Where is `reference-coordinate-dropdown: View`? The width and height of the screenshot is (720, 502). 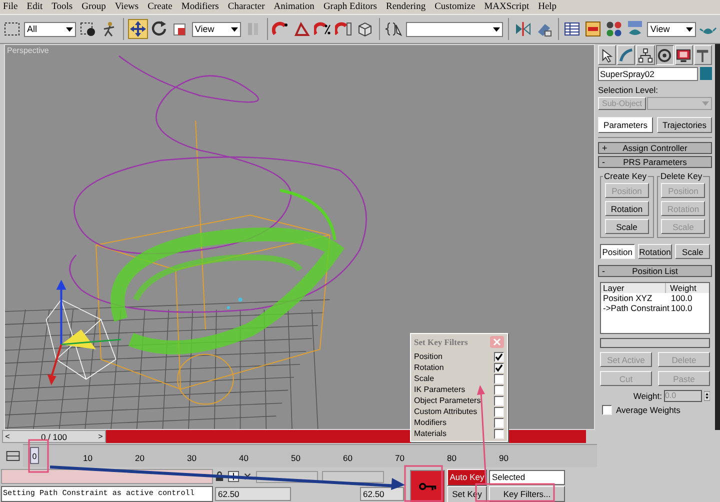
reference-coordinate-dropdown: View is located at coordinates (216, 29).